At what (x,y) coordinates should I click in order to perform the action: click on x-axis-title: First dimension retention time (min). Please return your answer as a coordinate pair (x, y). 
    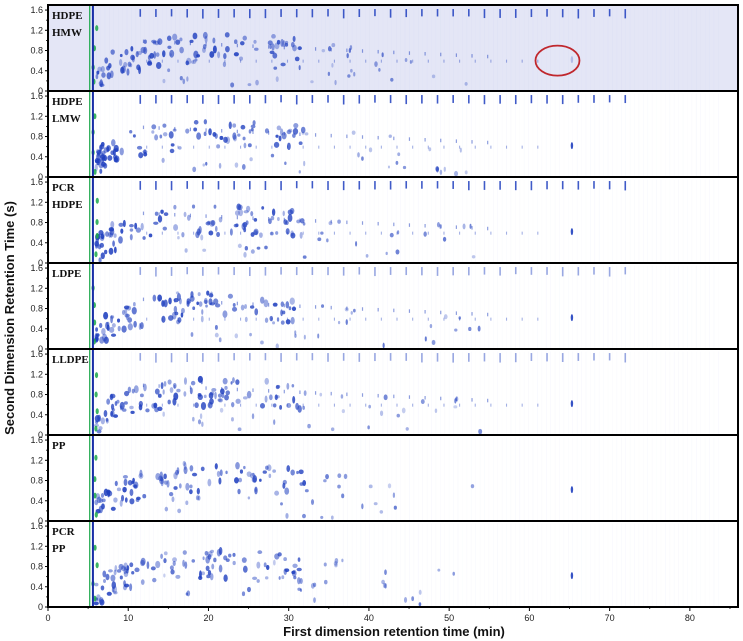
    Looking at the image, I should click on (394, 631).